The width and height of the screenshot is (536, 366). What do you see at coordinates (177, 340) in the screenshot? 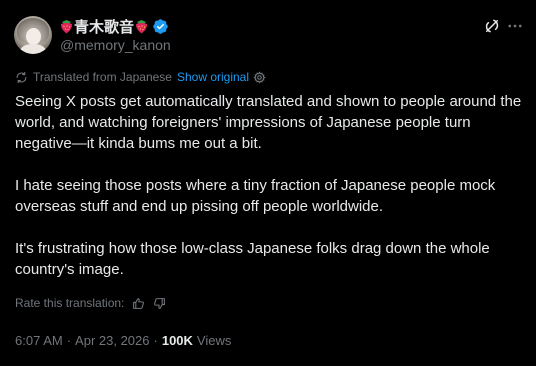
I see `views-count: 100K` at bounding box center [177, 340].